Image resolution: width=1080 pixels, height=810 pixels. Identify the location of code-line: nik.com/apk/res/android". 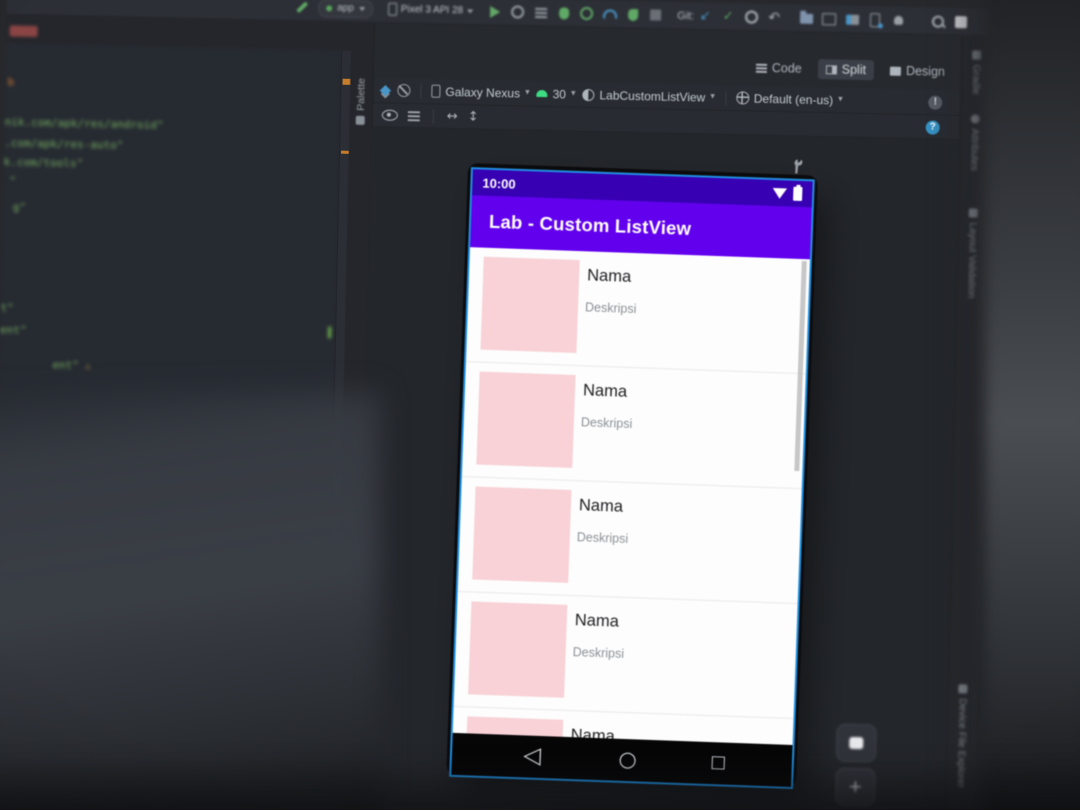
(84, 123).